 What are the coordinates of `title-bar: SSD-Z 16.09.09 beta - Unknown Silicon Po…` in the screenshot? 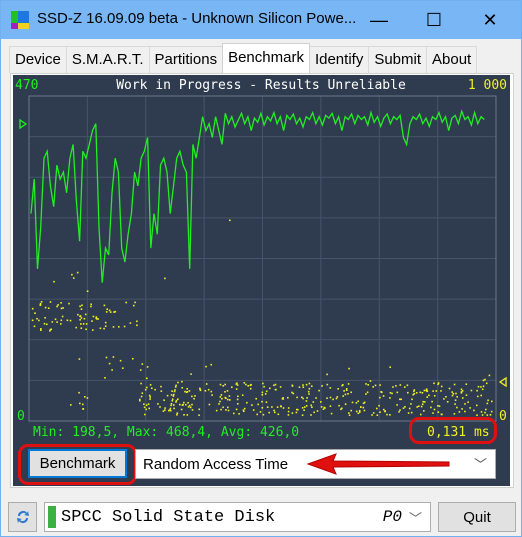 It's located at (261, 20).